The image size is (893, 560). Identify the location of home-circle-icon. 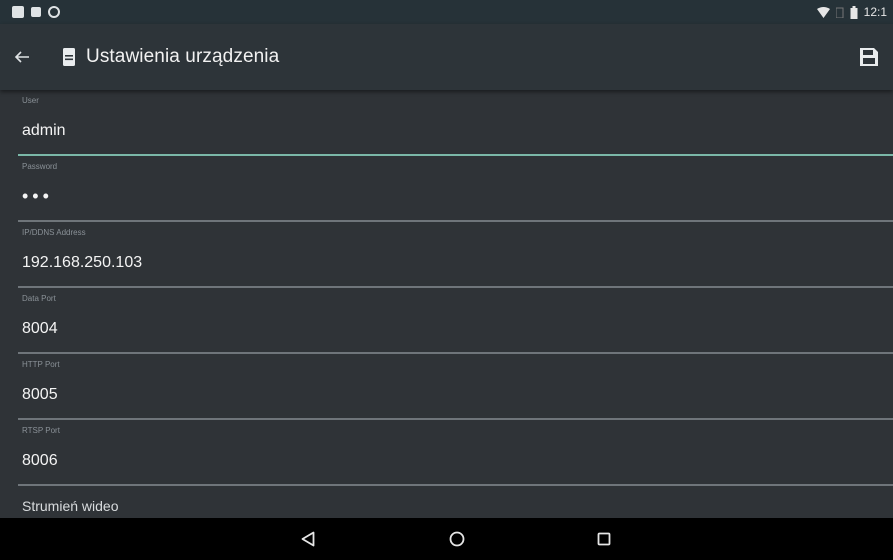
(457, 539).